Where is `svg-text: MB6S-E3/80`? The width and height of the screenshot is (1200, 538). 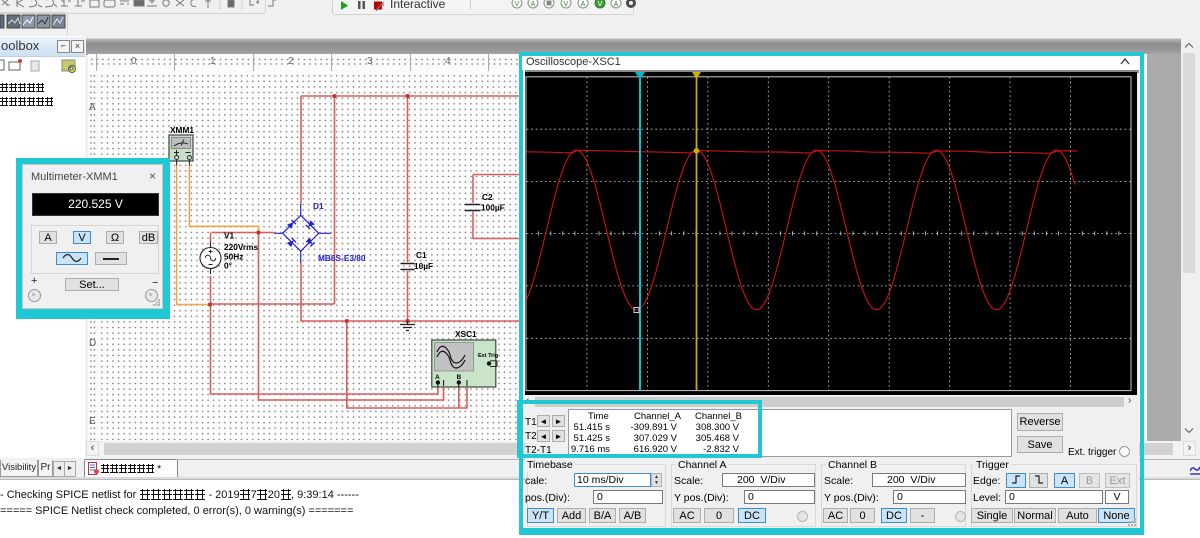
svg-text: MB6S-E3/80 is located at coordinates (342, 258).